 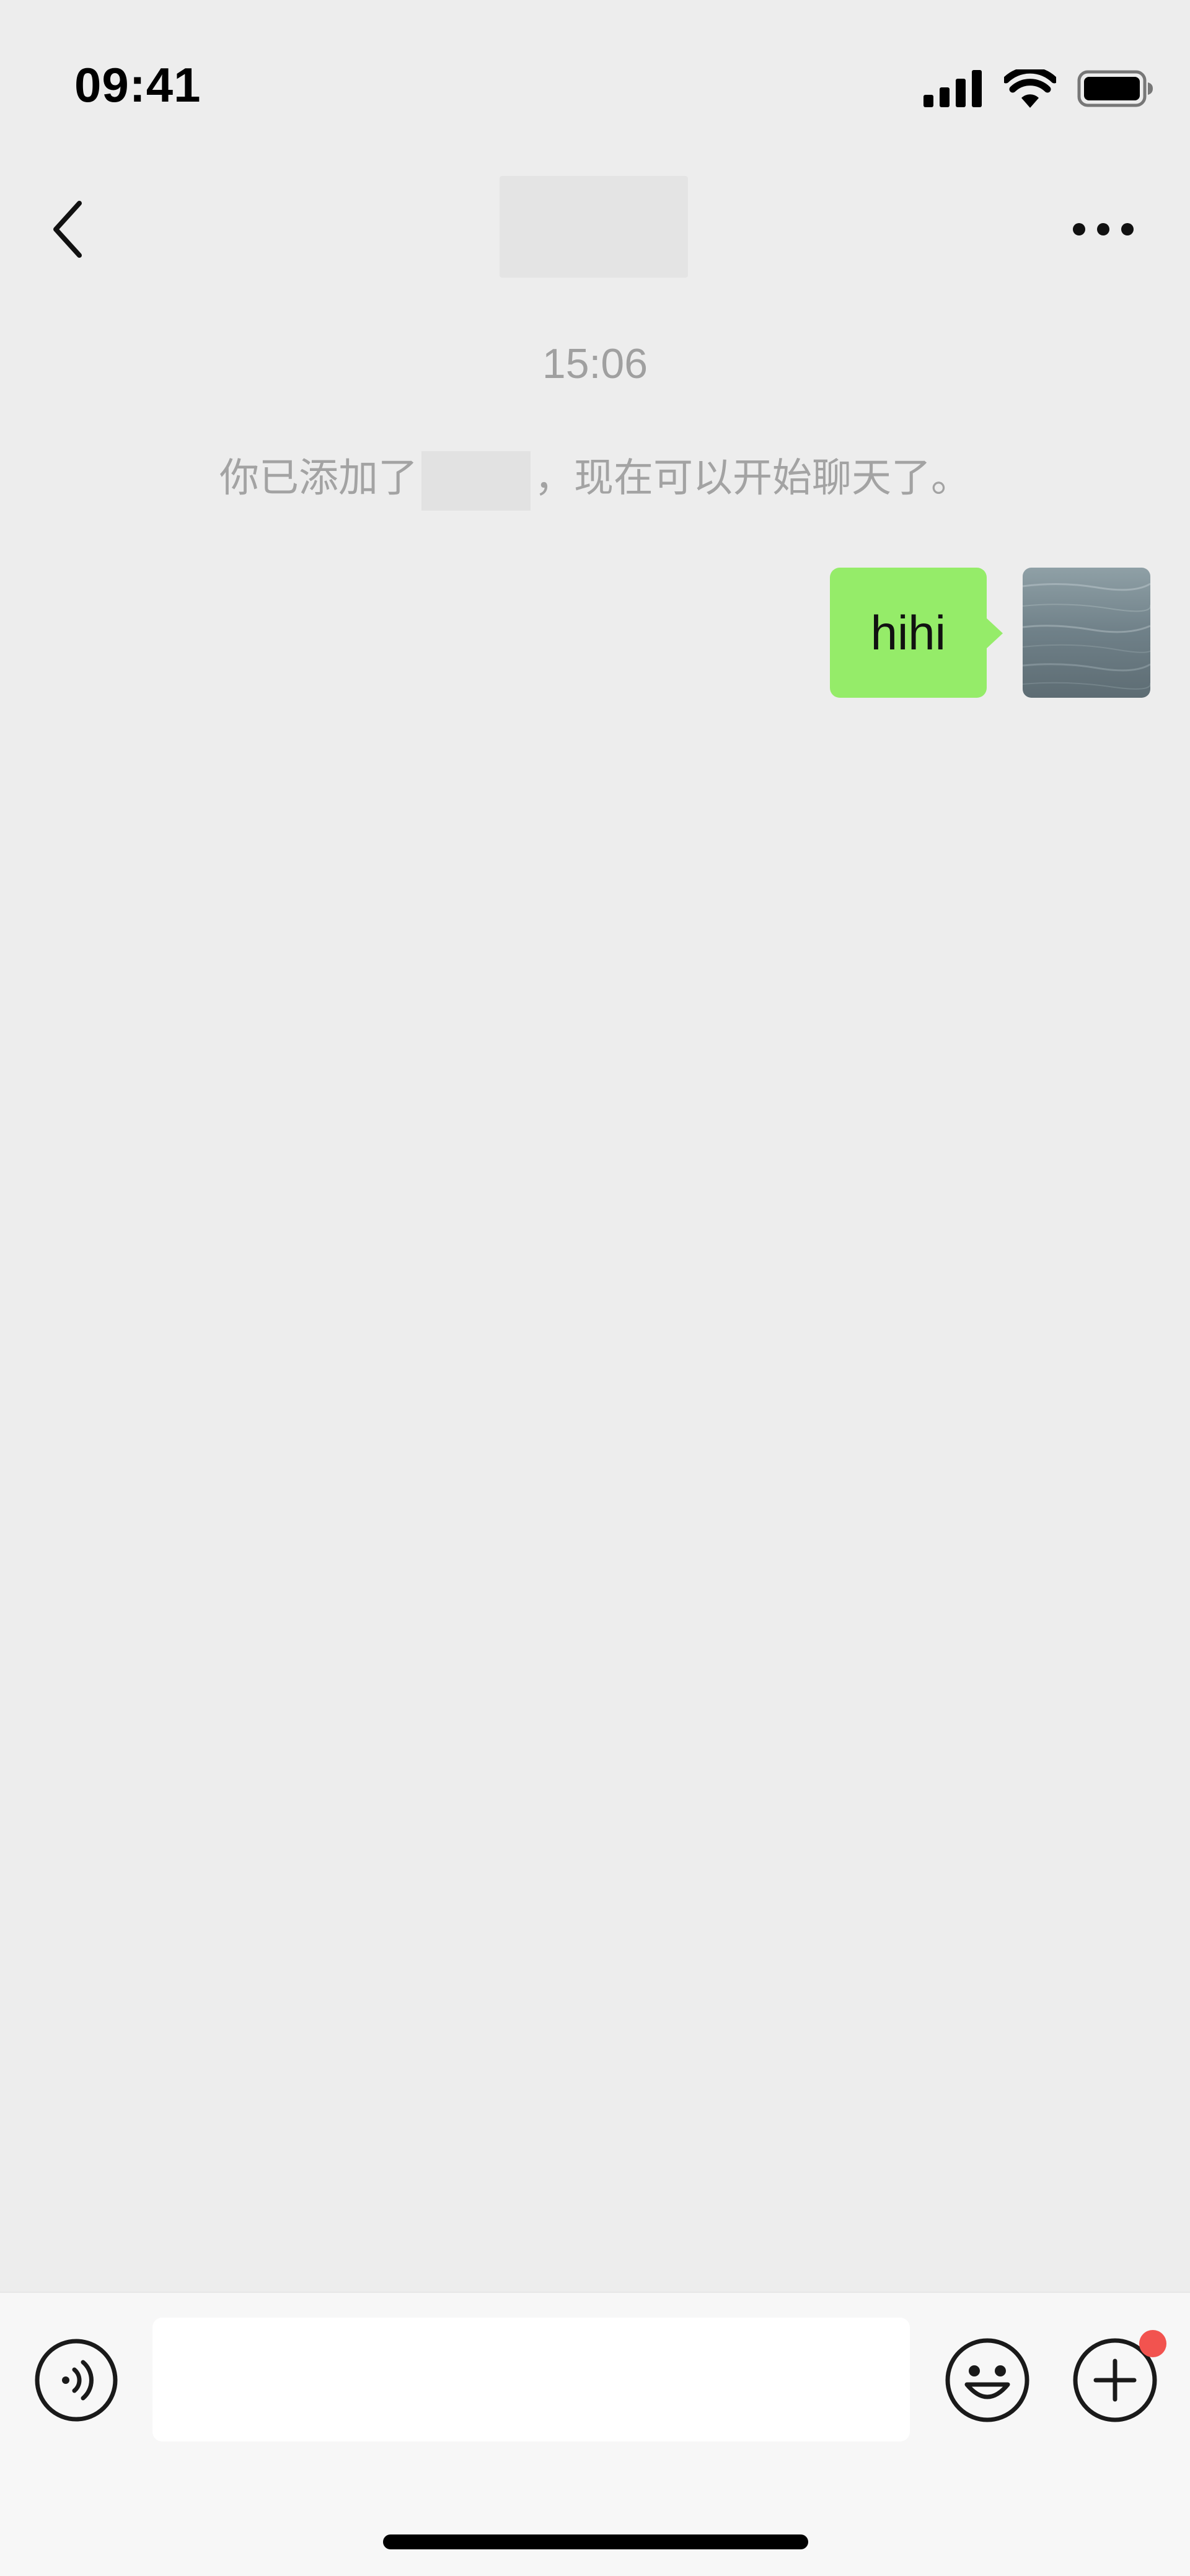 I want to click on contact-name-redacted, so click(x=594, y=227).